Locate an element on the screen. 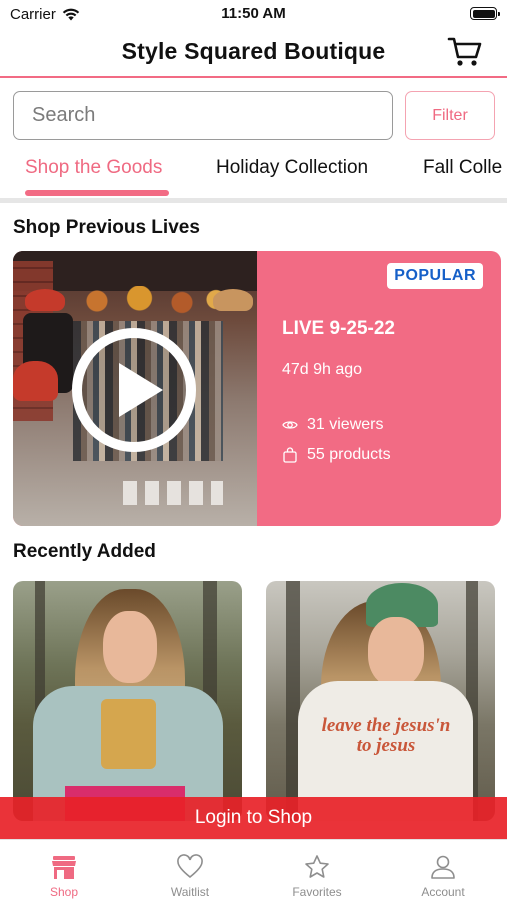  status-bar: Carrier 11:50 AM is located at coordinates (253, 14).